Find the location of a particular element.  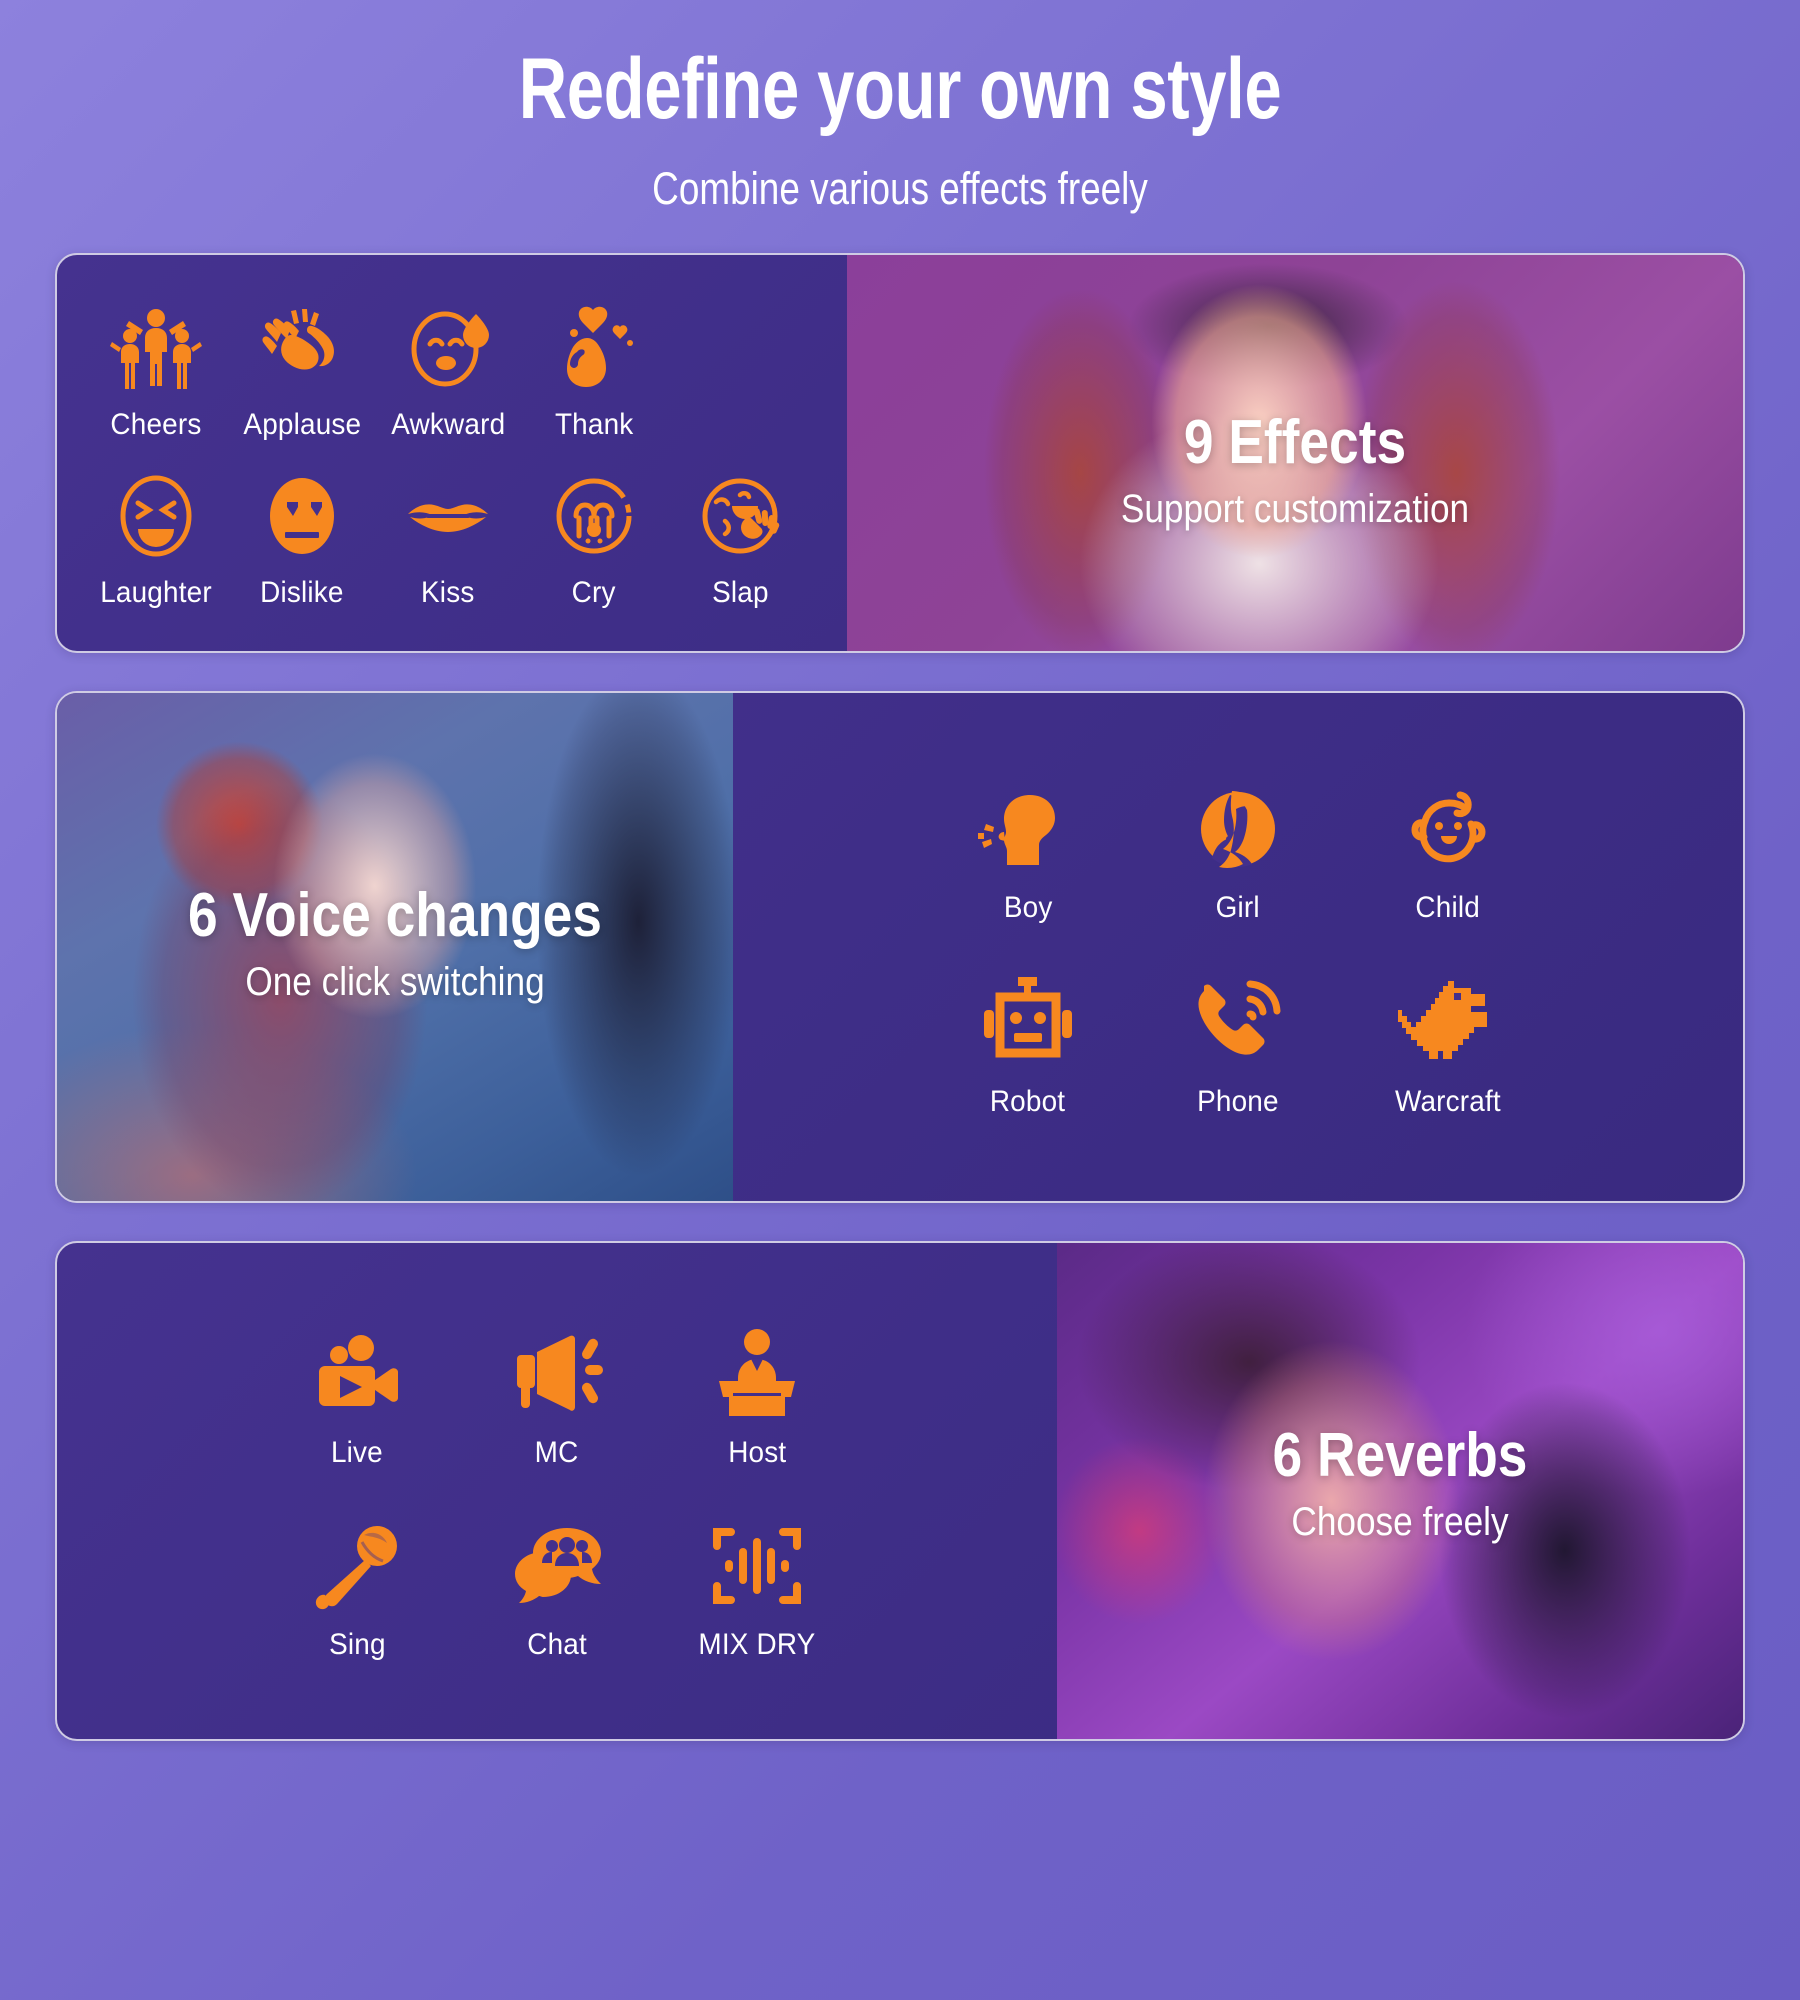

icon-item-dislike: Dislike is located at coordinates (302, 539).